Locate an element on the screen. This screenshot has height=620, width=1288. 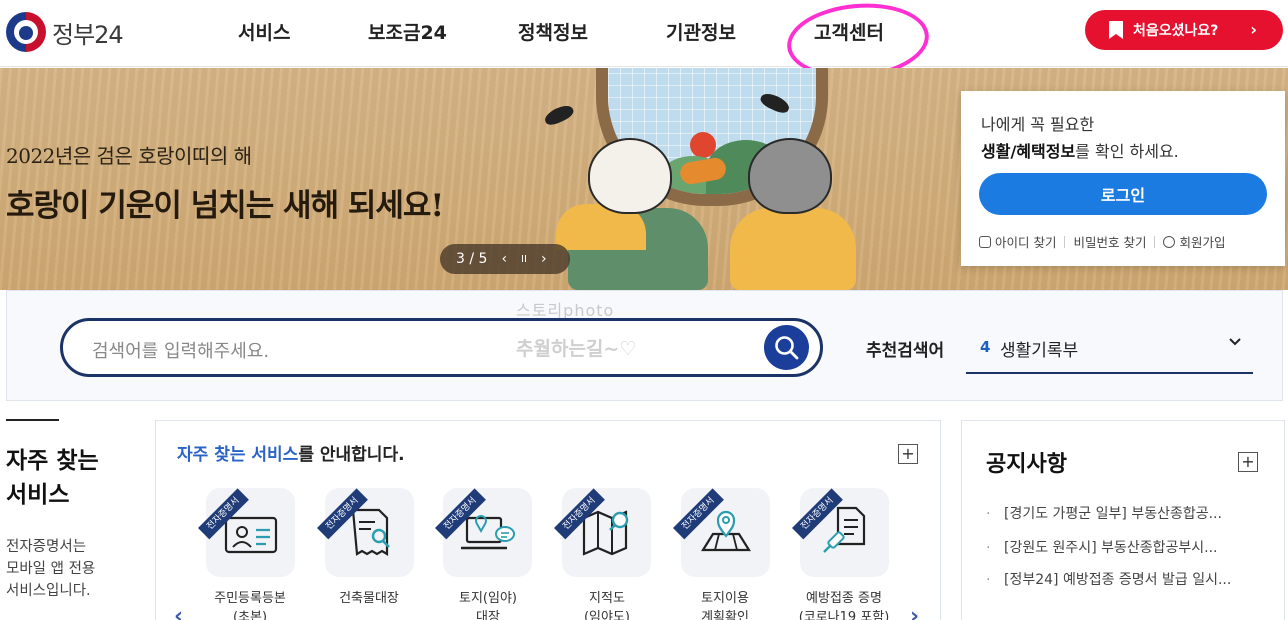
banner-title: 호랑이 기운이 넘치는 새해 되세요! is located at coordinates (225, 206).